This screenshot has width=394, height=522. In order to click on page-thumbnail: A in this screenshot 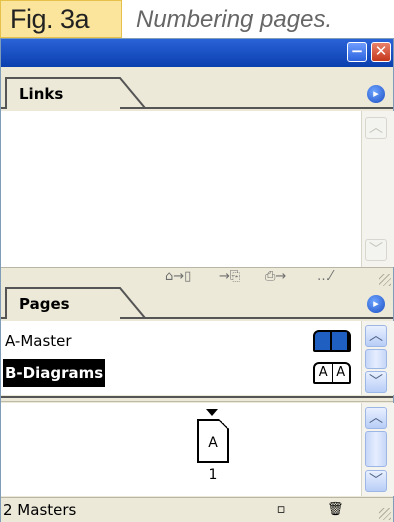, I will do `click(213, 441)`.